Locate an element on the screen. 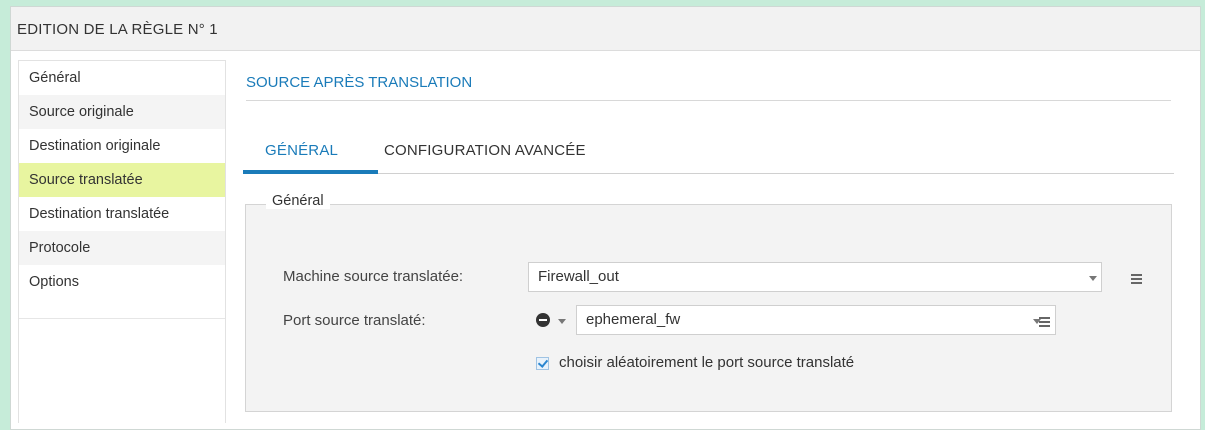 This screenshot has height=430, width=1205. tab-general: GÉNÉRAL is located at coordinates (301, 150).